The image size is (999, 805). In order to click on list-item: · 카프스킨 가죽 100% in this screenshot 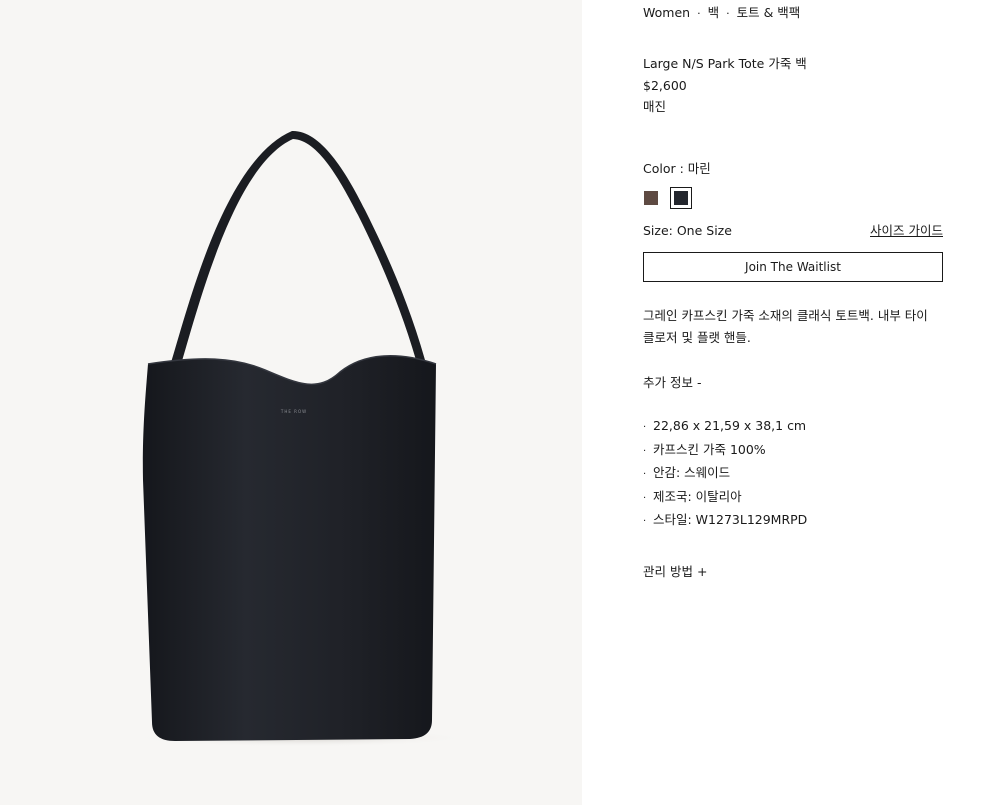, I will do `click(725, 451)`.